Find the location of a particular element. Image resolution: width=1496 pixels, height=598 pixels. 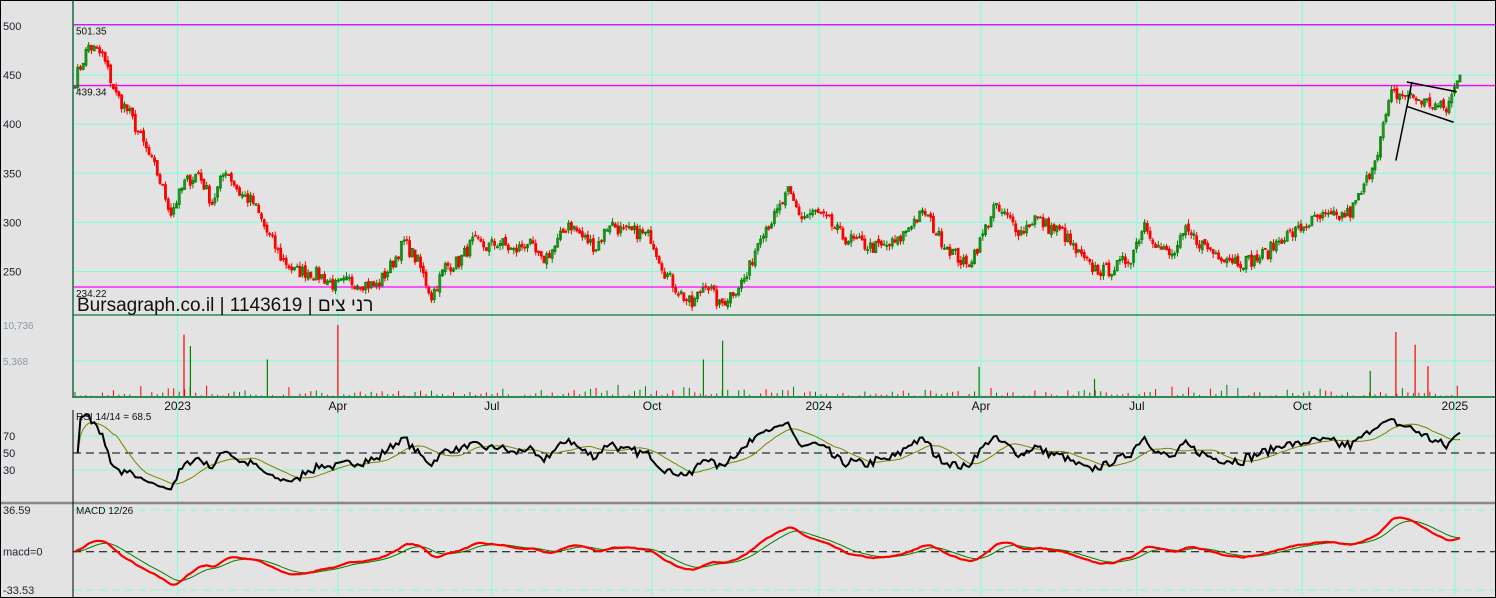

macd-label: MACD 12/26 is located at coordinates (105, 511).